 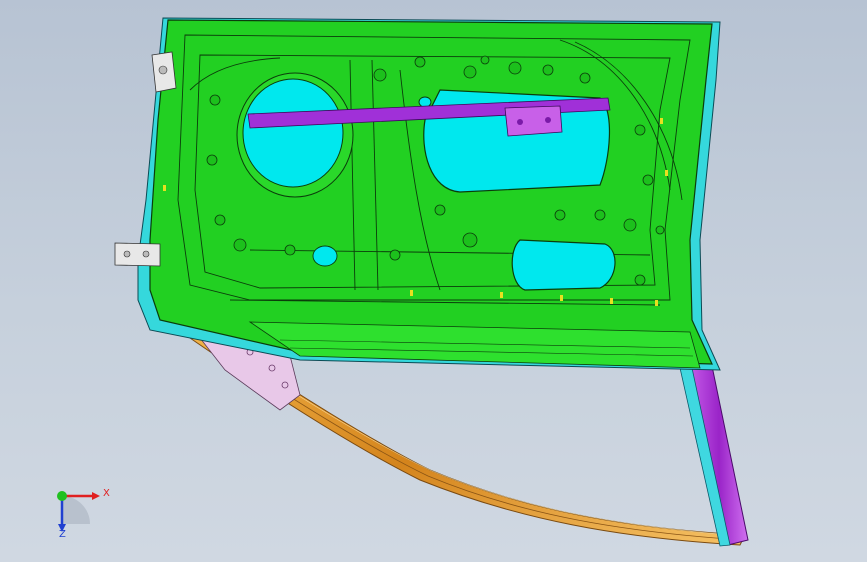 What do you see at coordinates (137, 254) in the screenshot?
I see `lower-hinge` at bounding box center [137, 254].